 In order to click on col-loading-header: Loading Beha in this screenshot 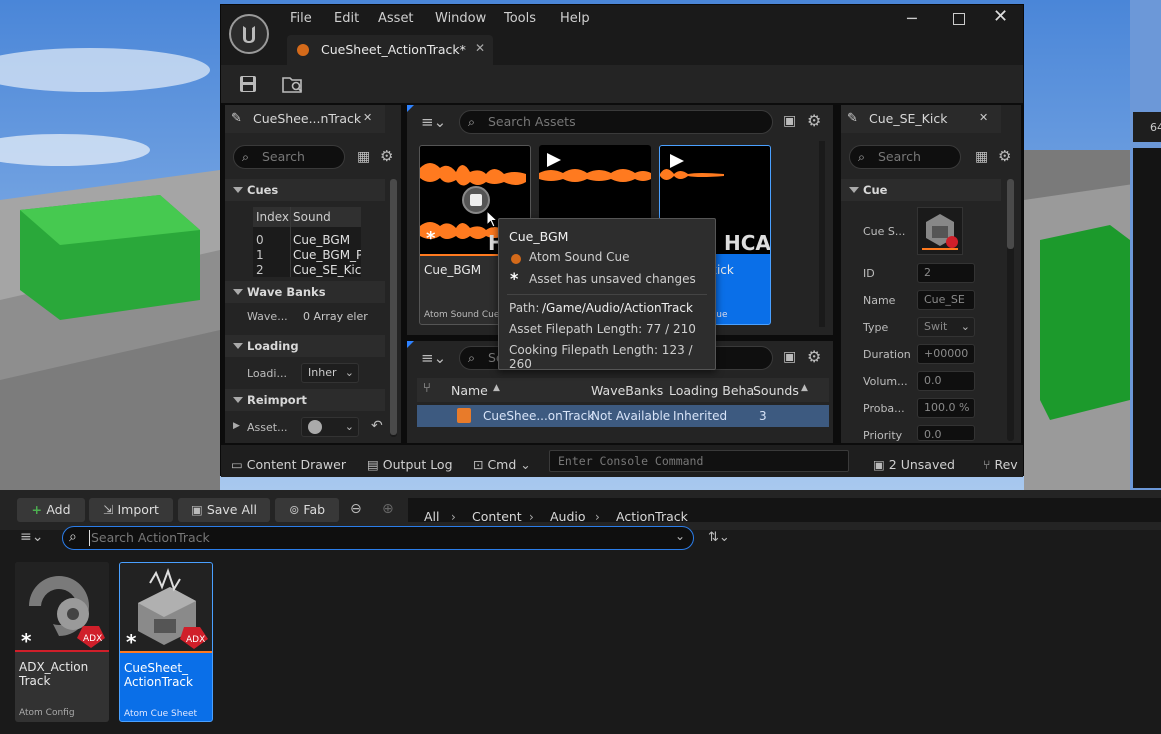, I will do `click(711, 390)`.